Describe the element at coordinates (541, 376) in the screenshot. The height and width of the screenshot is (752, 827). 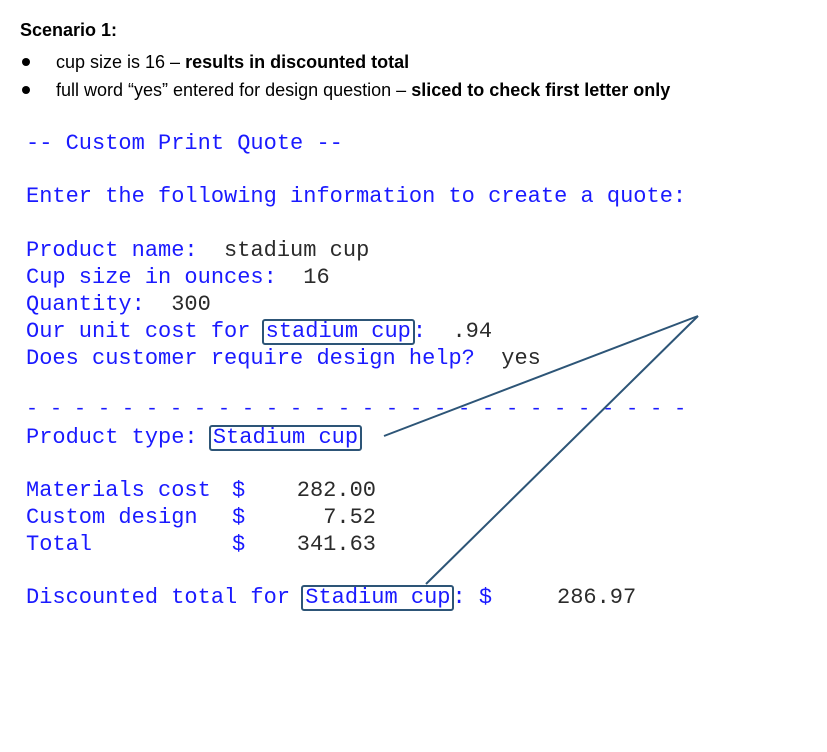
I see `annotation-line-product-type` at that location.